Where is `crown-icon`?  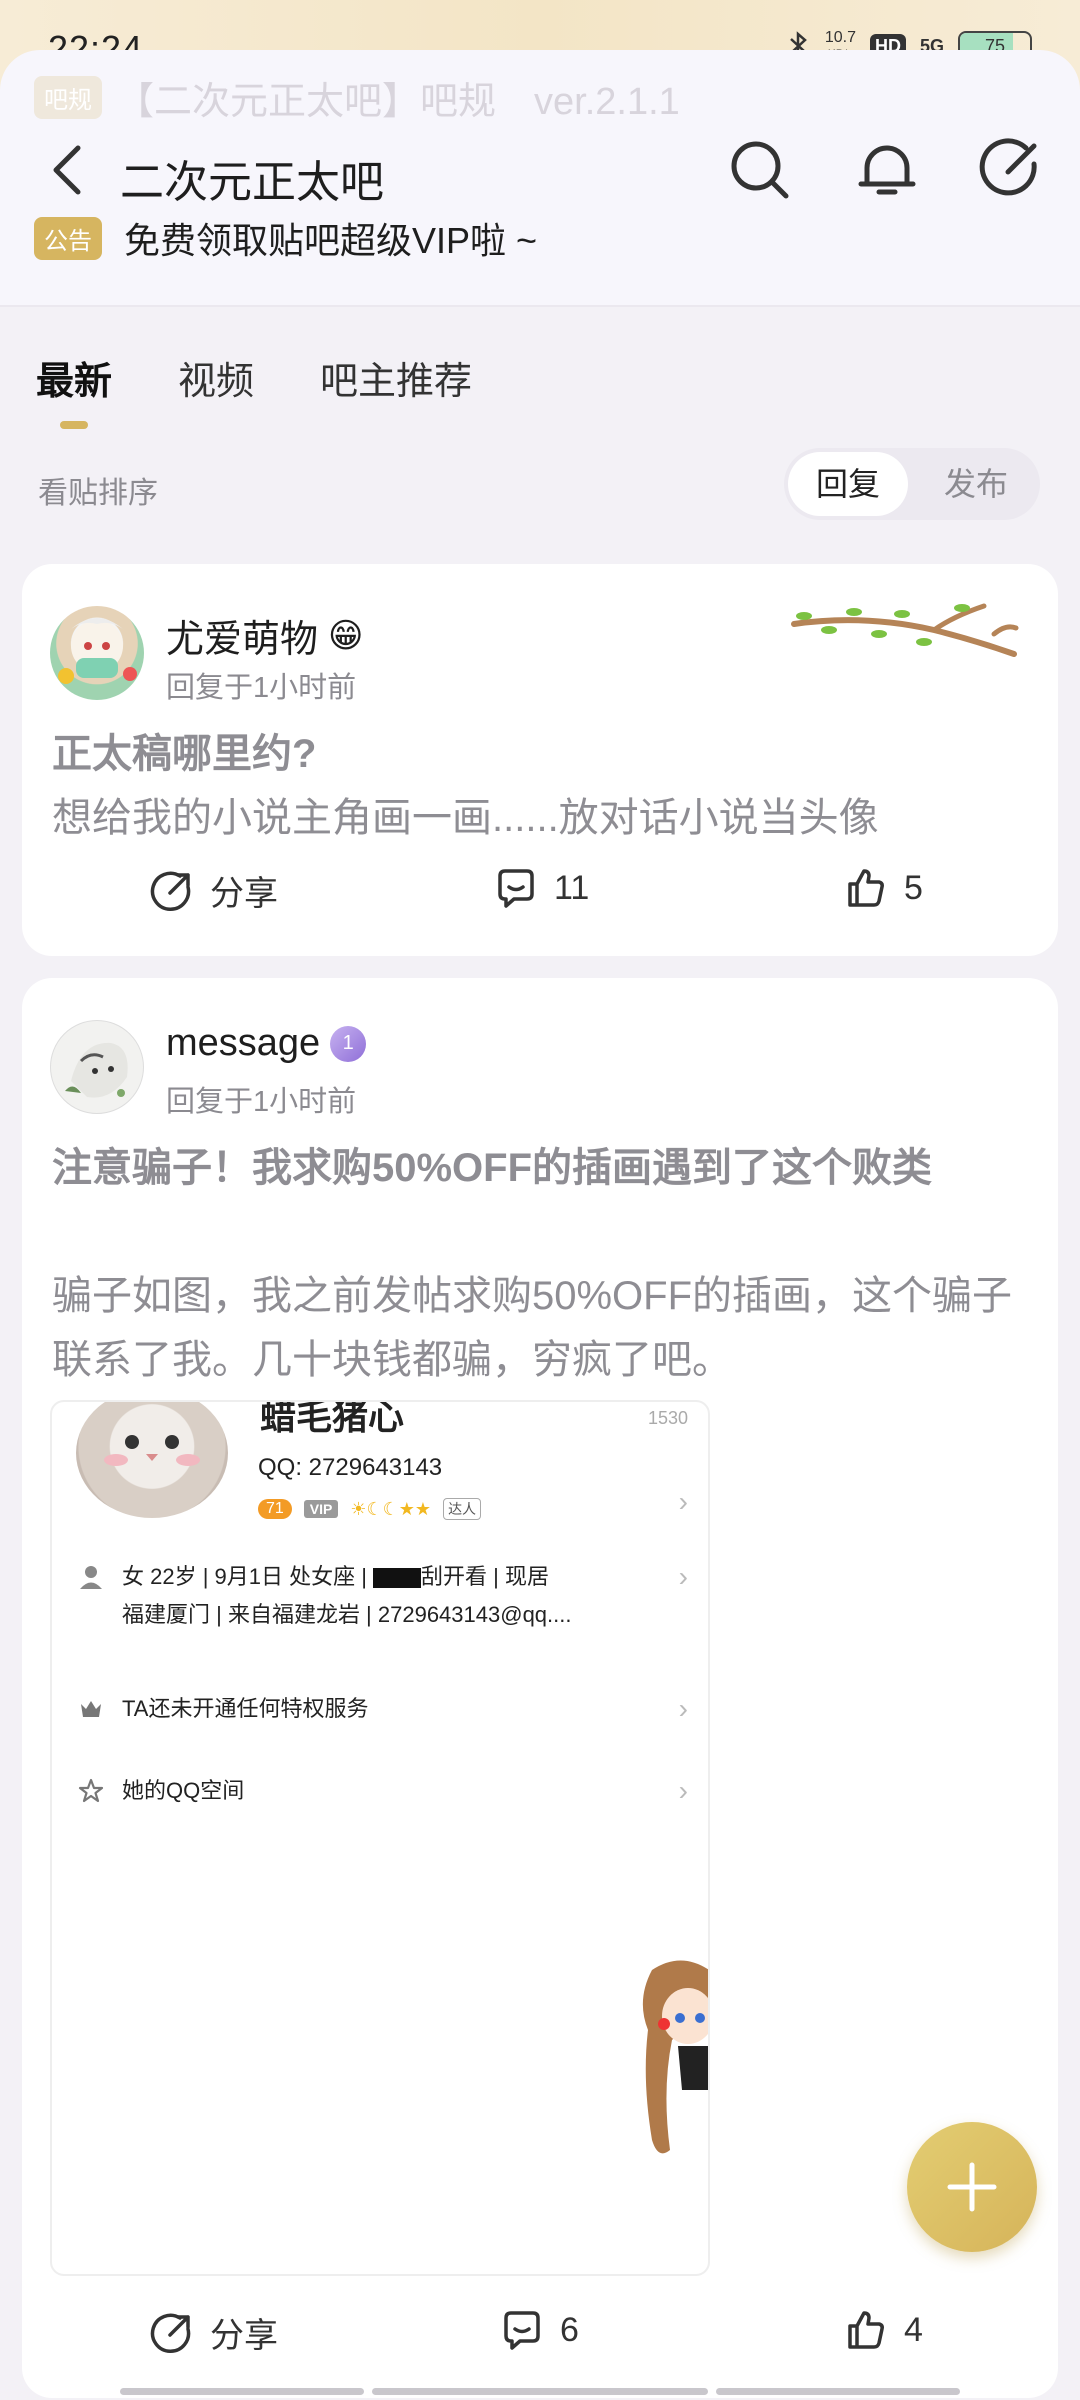
crown-icon is located at coordinates (91, 1709).